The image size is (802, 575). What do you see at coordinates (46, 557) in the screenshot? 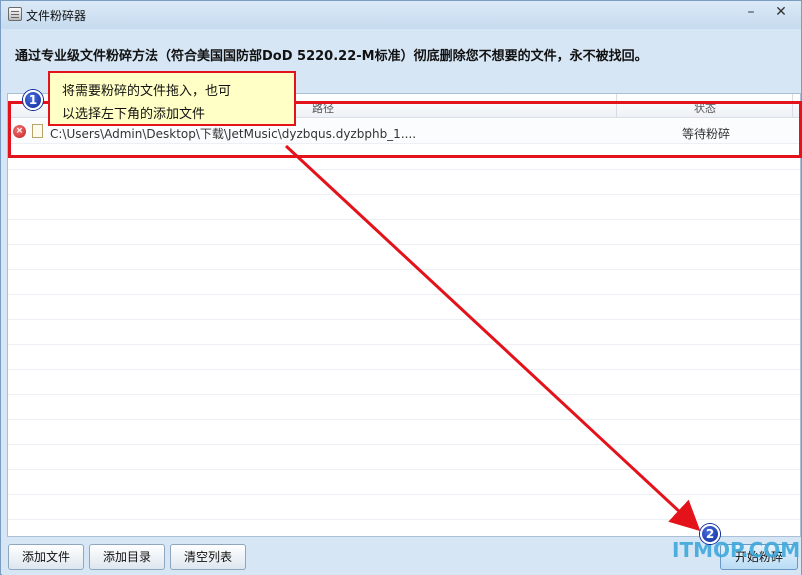
I see `add-file-button: 添加文件` at bounding box center [46, 557].